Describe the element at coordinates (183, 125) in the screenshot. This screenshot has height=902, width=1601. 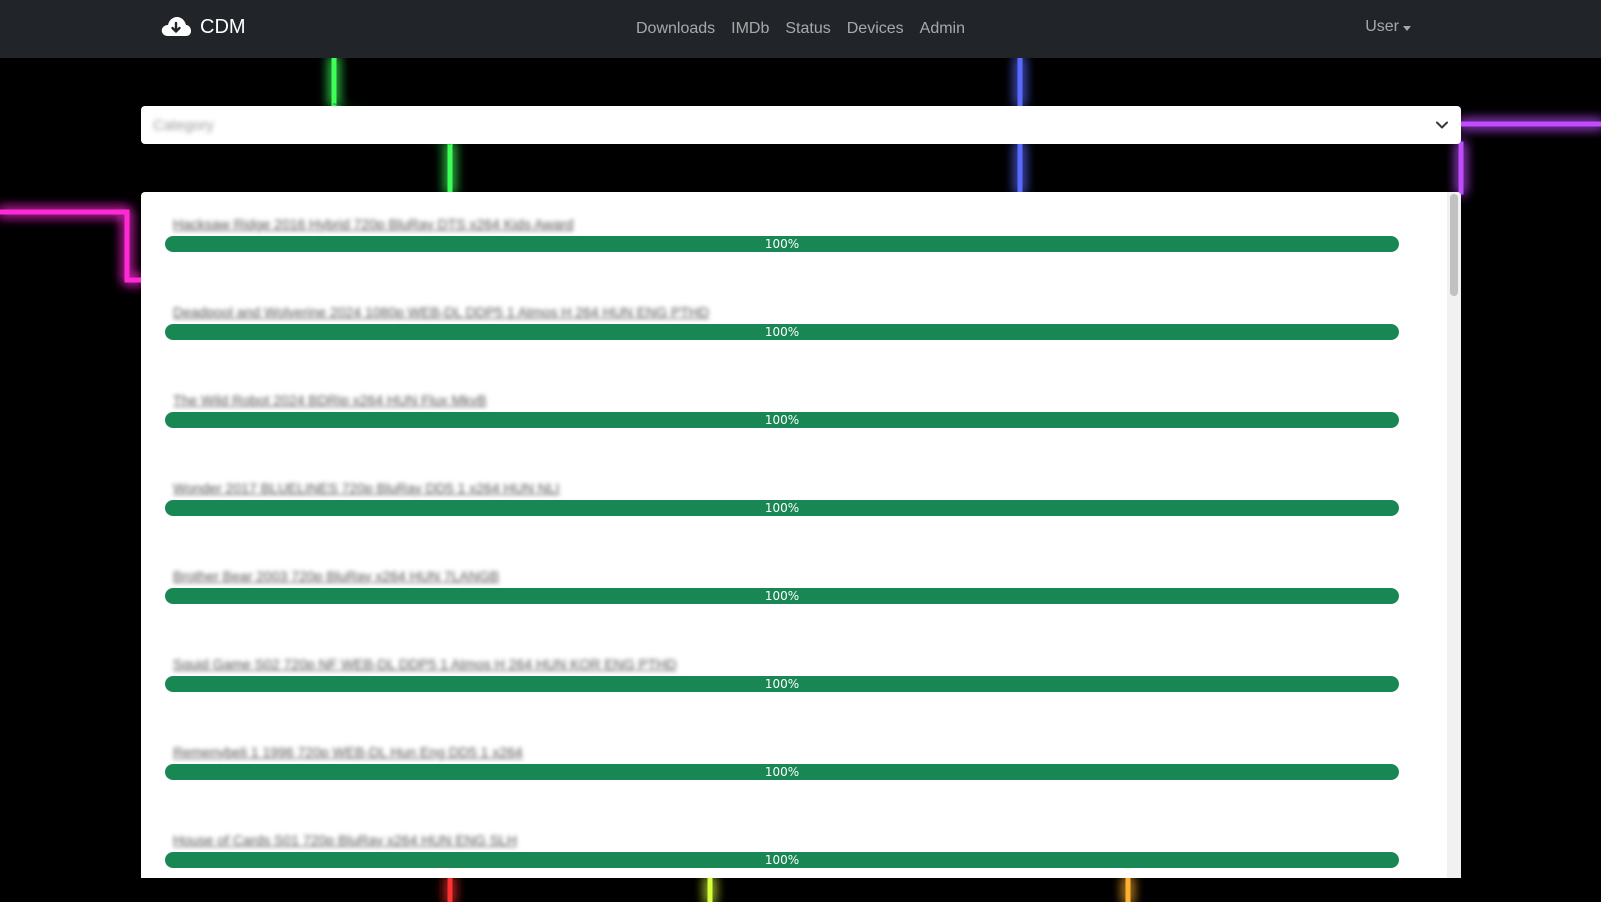
I see `category-placeholder: Category` at that location.